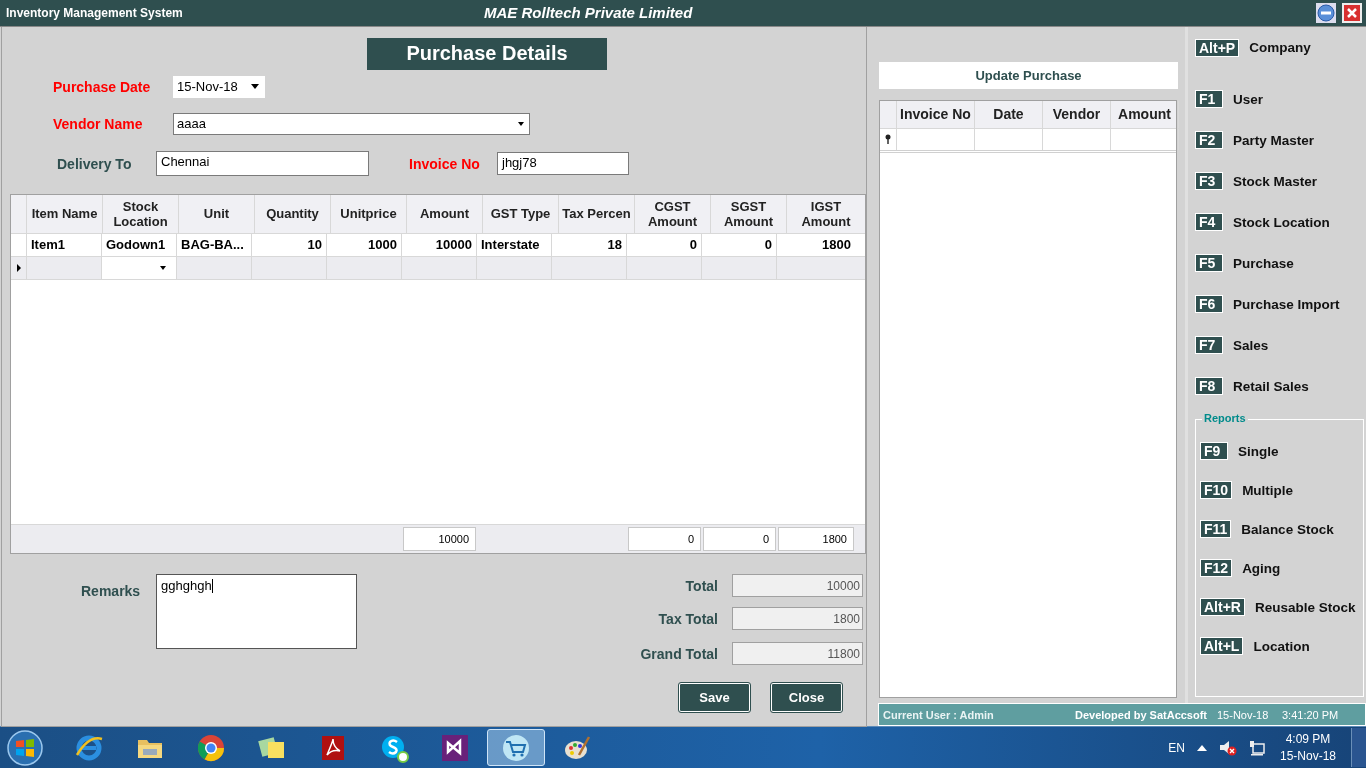  What do you see at coordinates (1077, 114) in the screenshot?
I see `column-header: Vendor` at bounding box center [1077, 114].